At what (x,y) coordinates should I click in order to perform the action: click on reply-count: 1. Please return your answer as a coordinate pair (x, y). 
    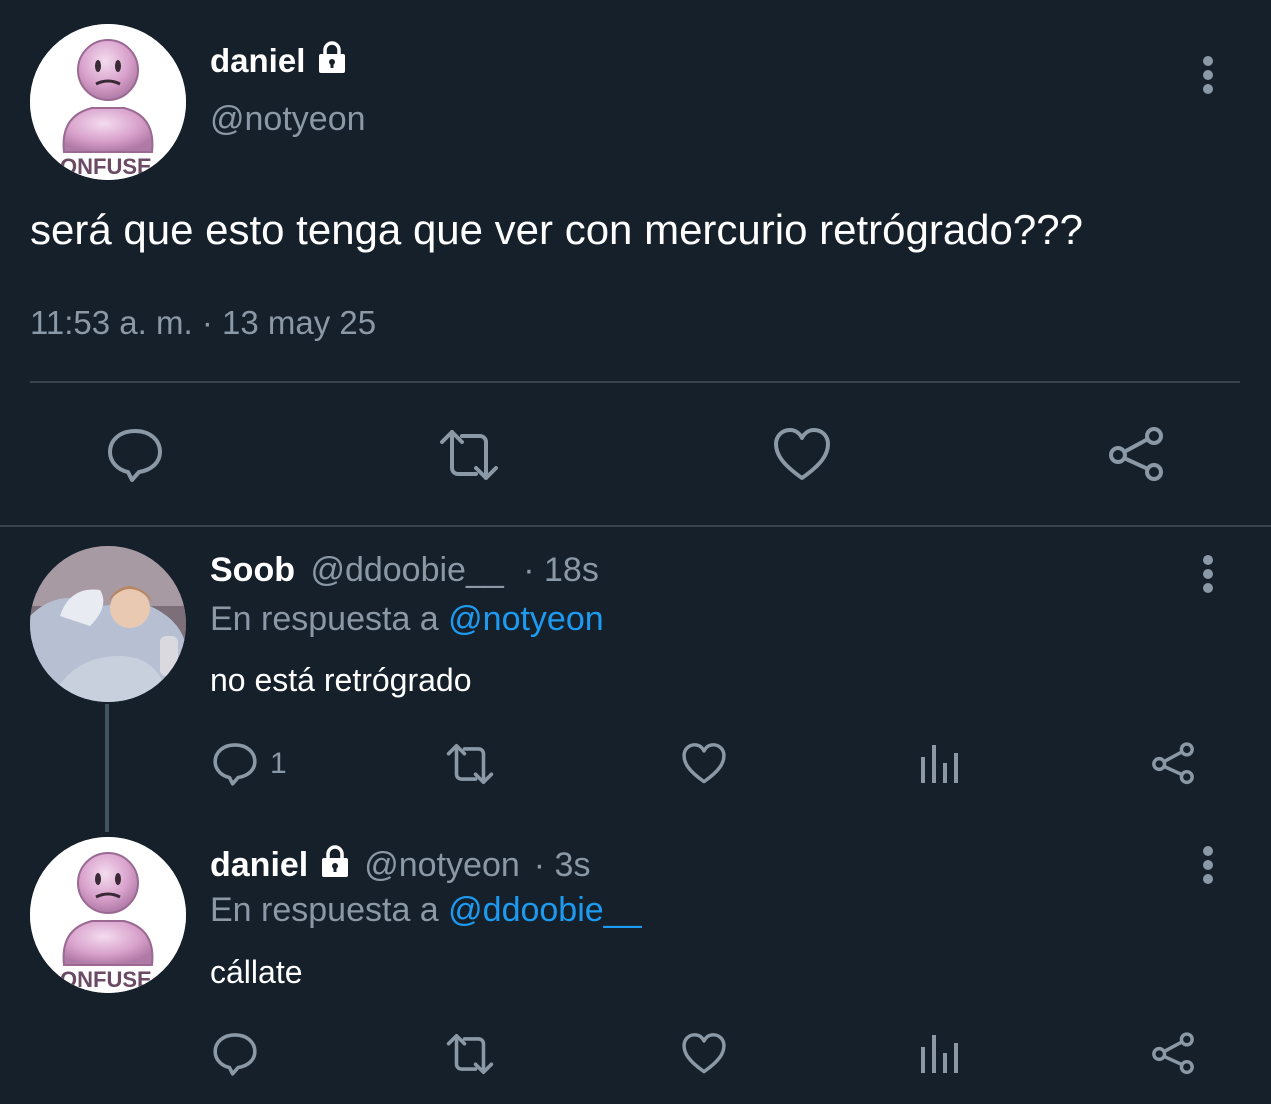
    Looking at the image, I should click on (278, 763).